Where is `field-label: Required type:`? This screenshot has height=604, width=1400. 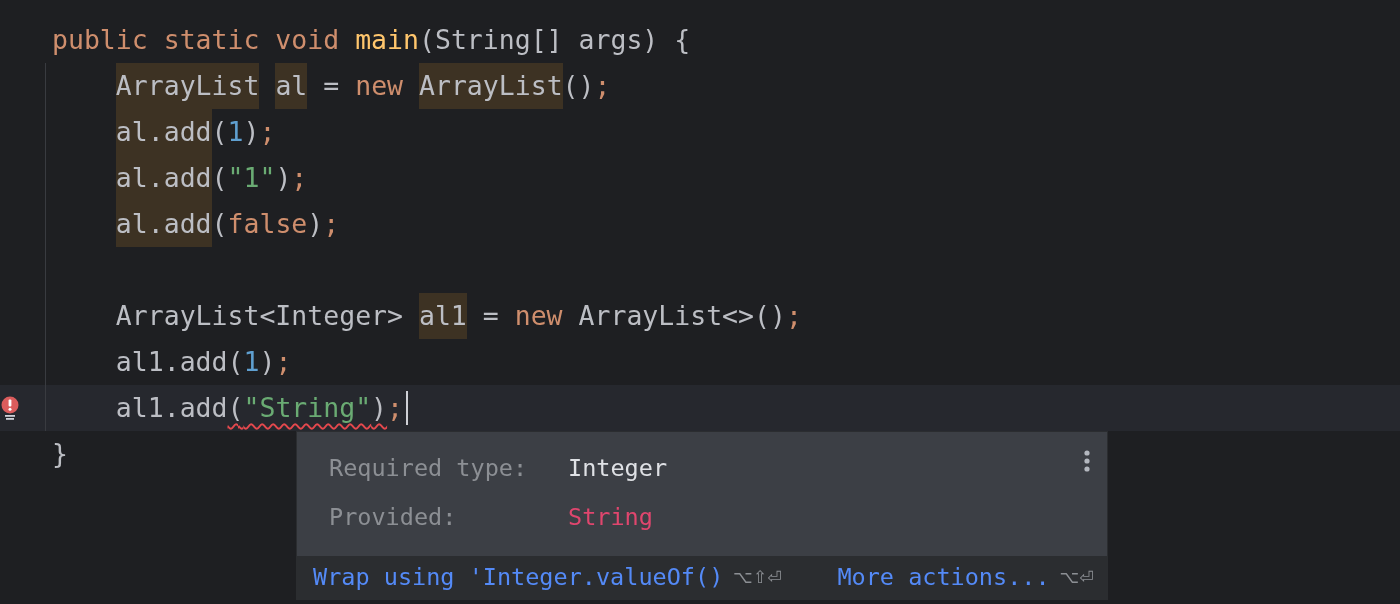
field-label: Required type: is located at coordinates (429, 468).